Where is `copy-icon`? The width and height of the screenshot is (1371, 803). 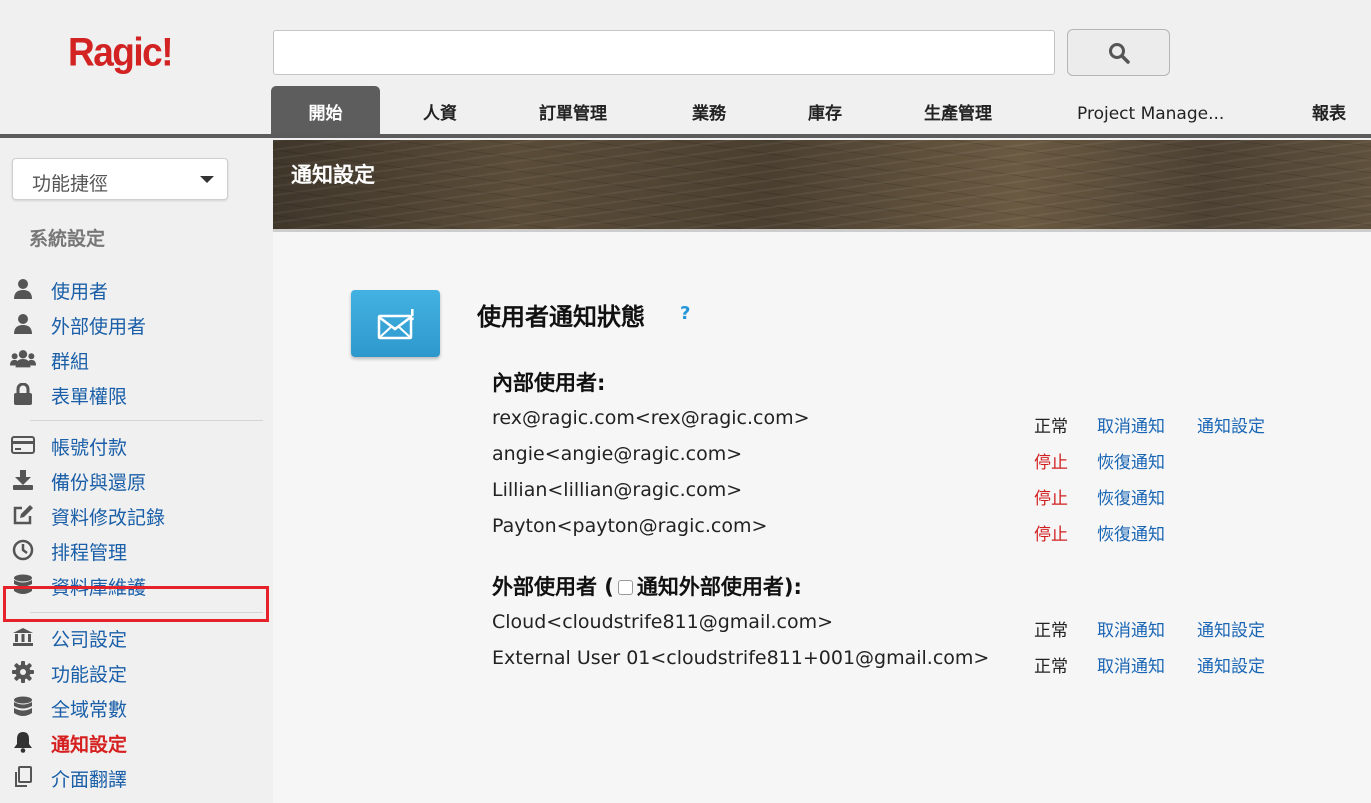 copy-icon is located at coordinates (23, 777).